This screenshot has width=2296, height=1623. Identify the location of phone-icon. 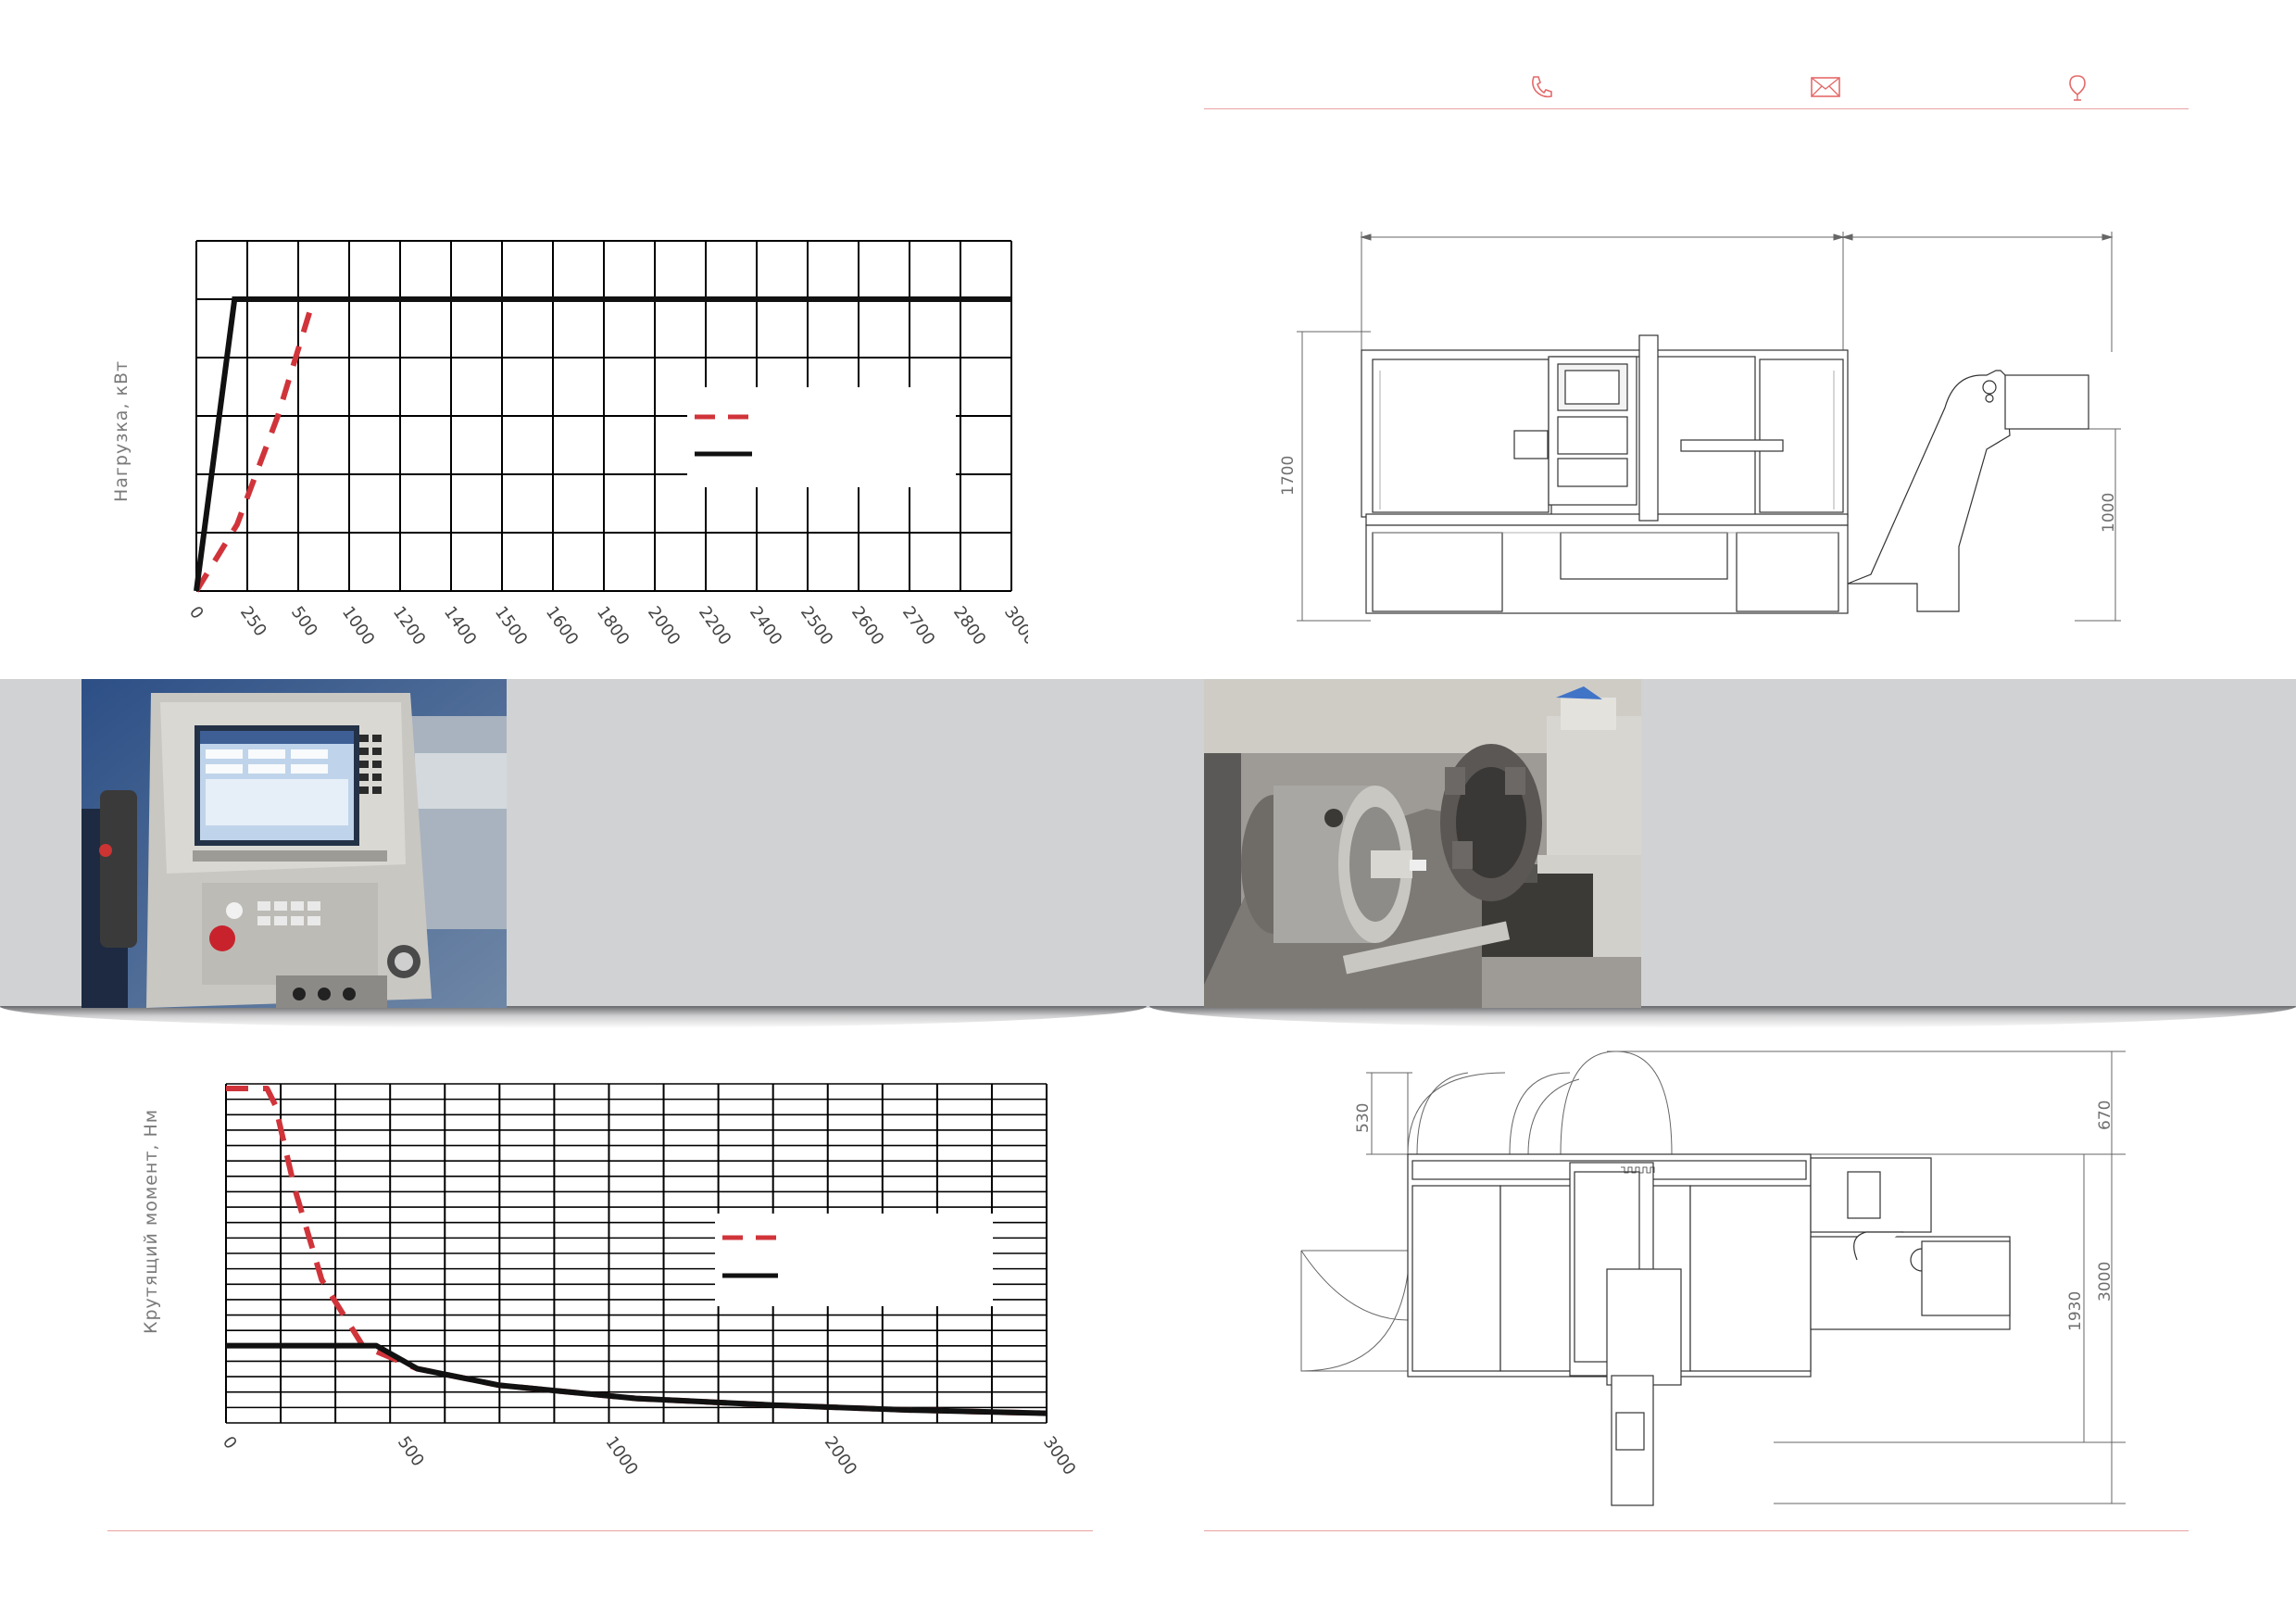
(1541, 87).